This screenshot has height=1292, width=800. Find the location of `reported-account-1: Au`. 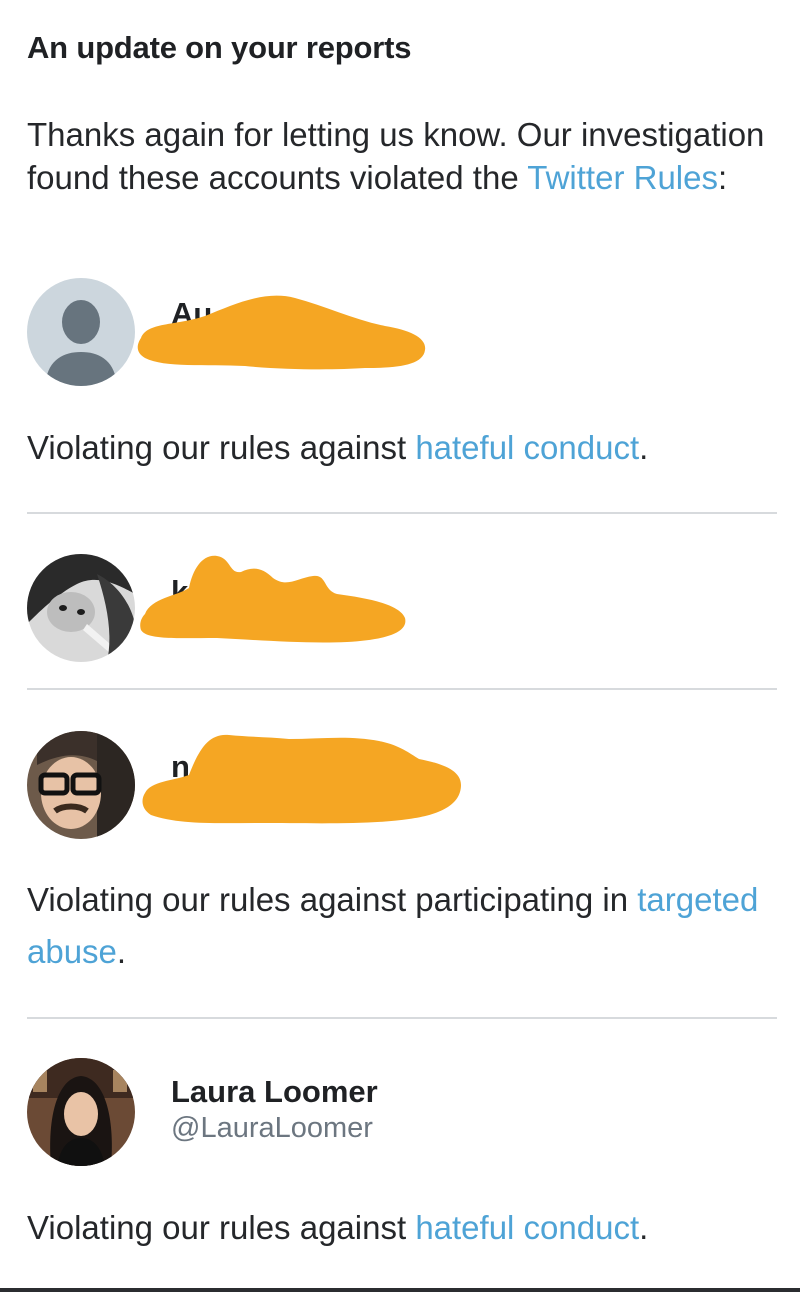

reported-account-1: Au is located at coordinates (397, 333).